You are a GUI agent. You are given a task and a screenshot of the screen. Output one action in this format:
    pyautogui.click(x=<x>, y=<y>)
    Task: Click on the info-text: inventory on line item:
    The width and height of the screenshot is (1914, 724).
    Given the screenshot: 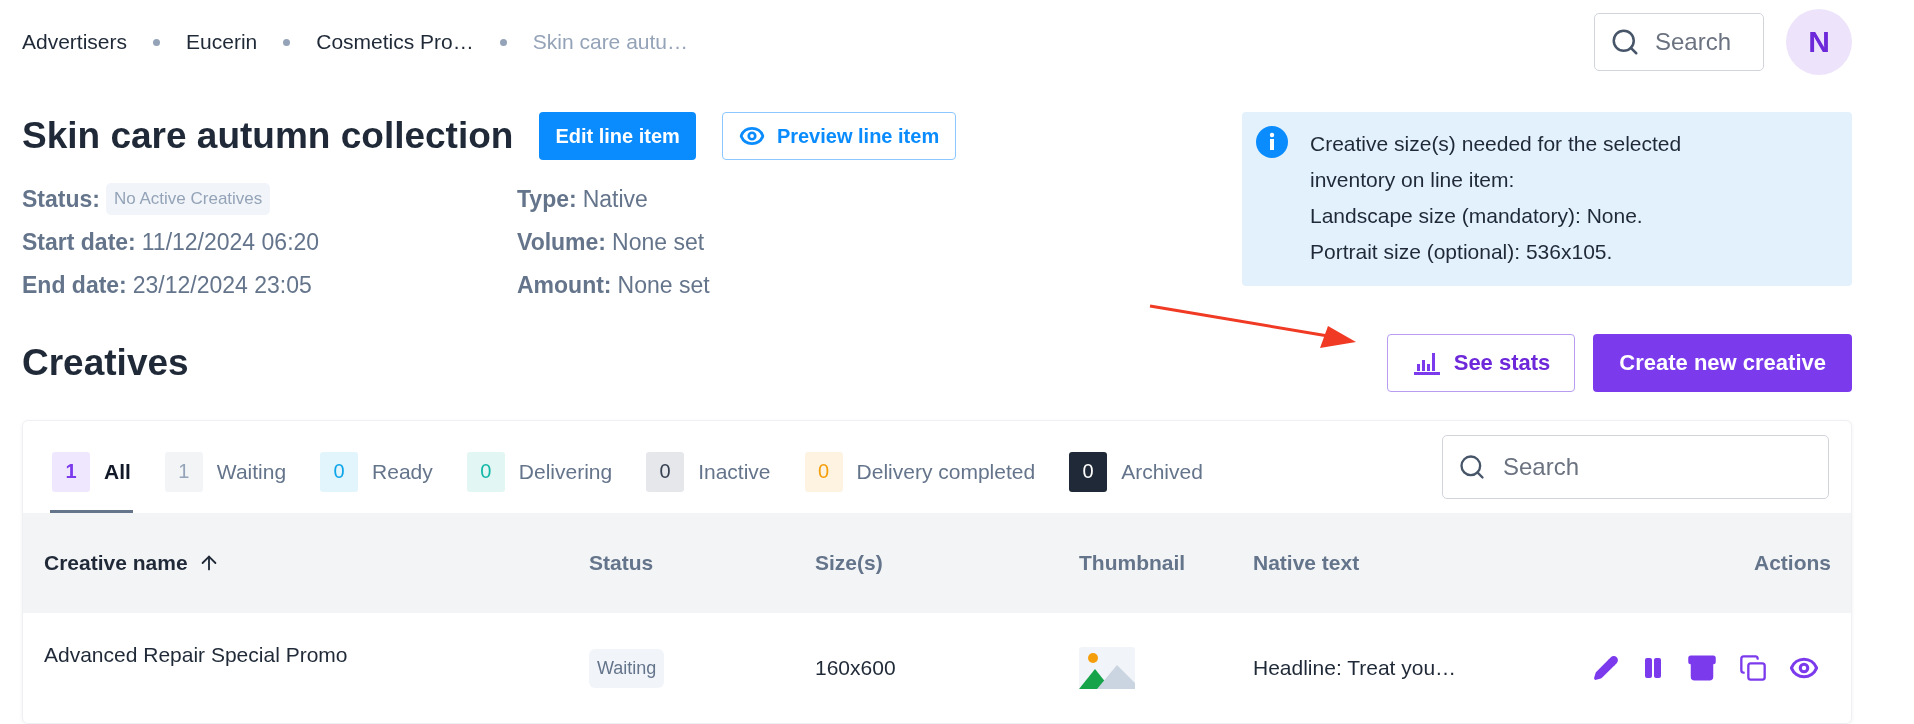 What is the action you would take?
    pyautogui.click(x=1413, y=180)
    